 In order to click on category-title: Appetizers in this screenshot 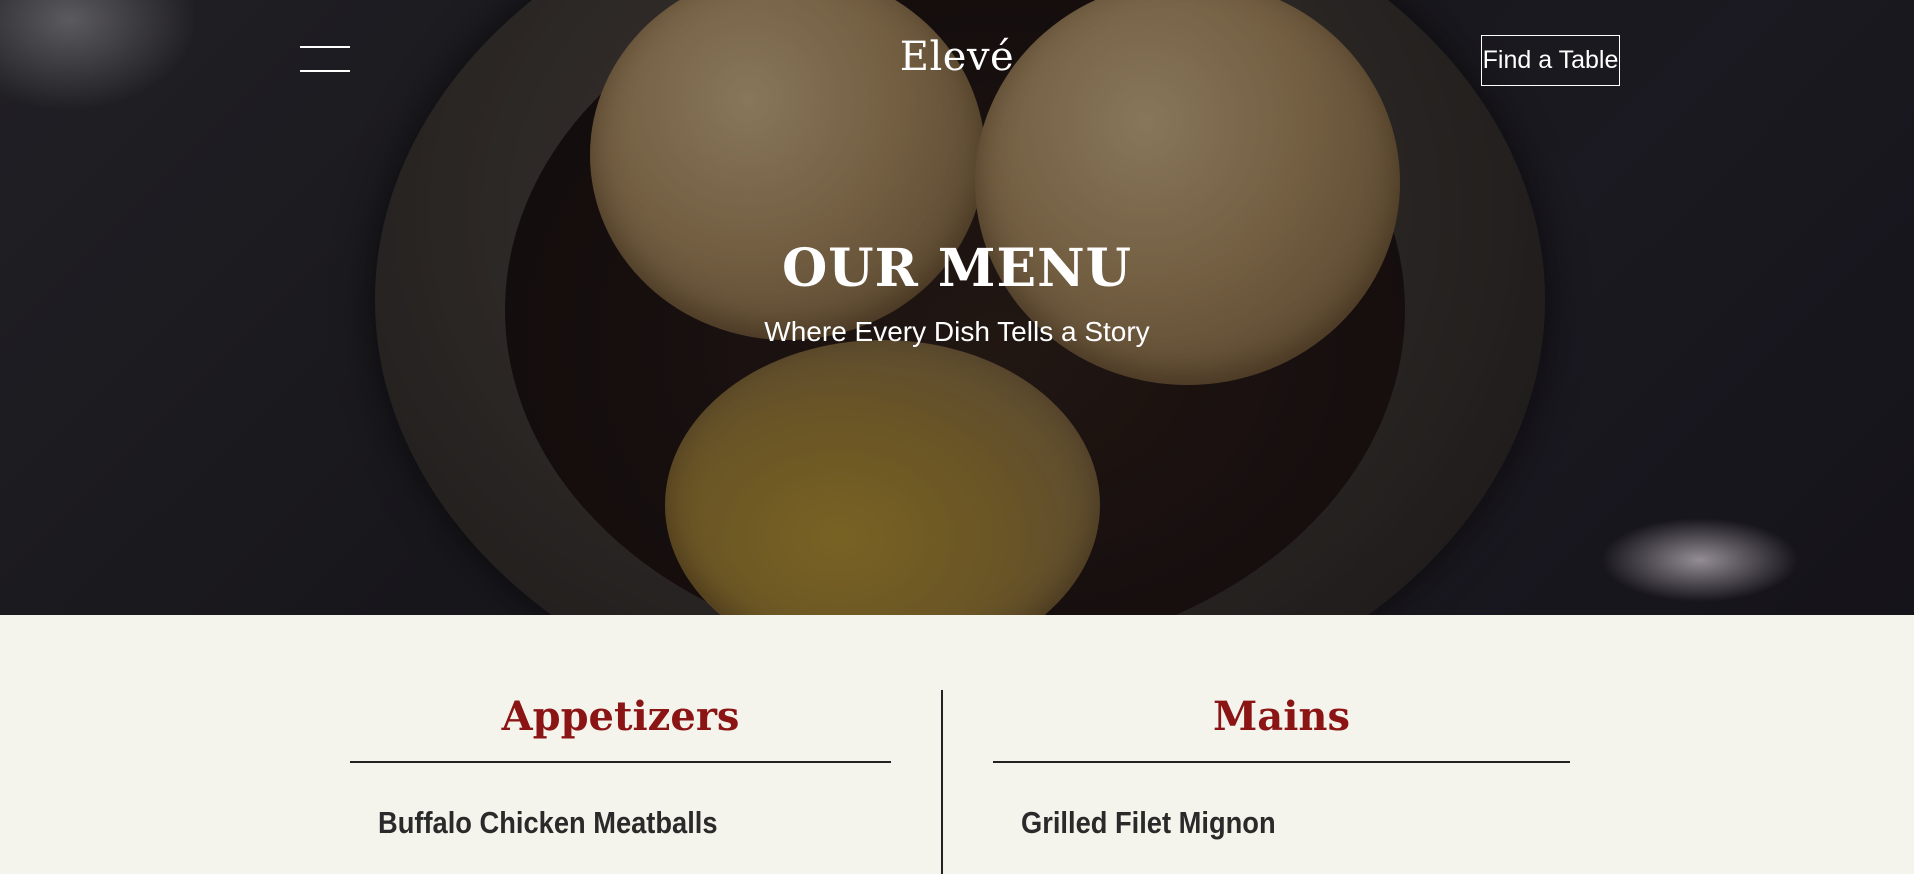, I will do `click(620, 716)`.